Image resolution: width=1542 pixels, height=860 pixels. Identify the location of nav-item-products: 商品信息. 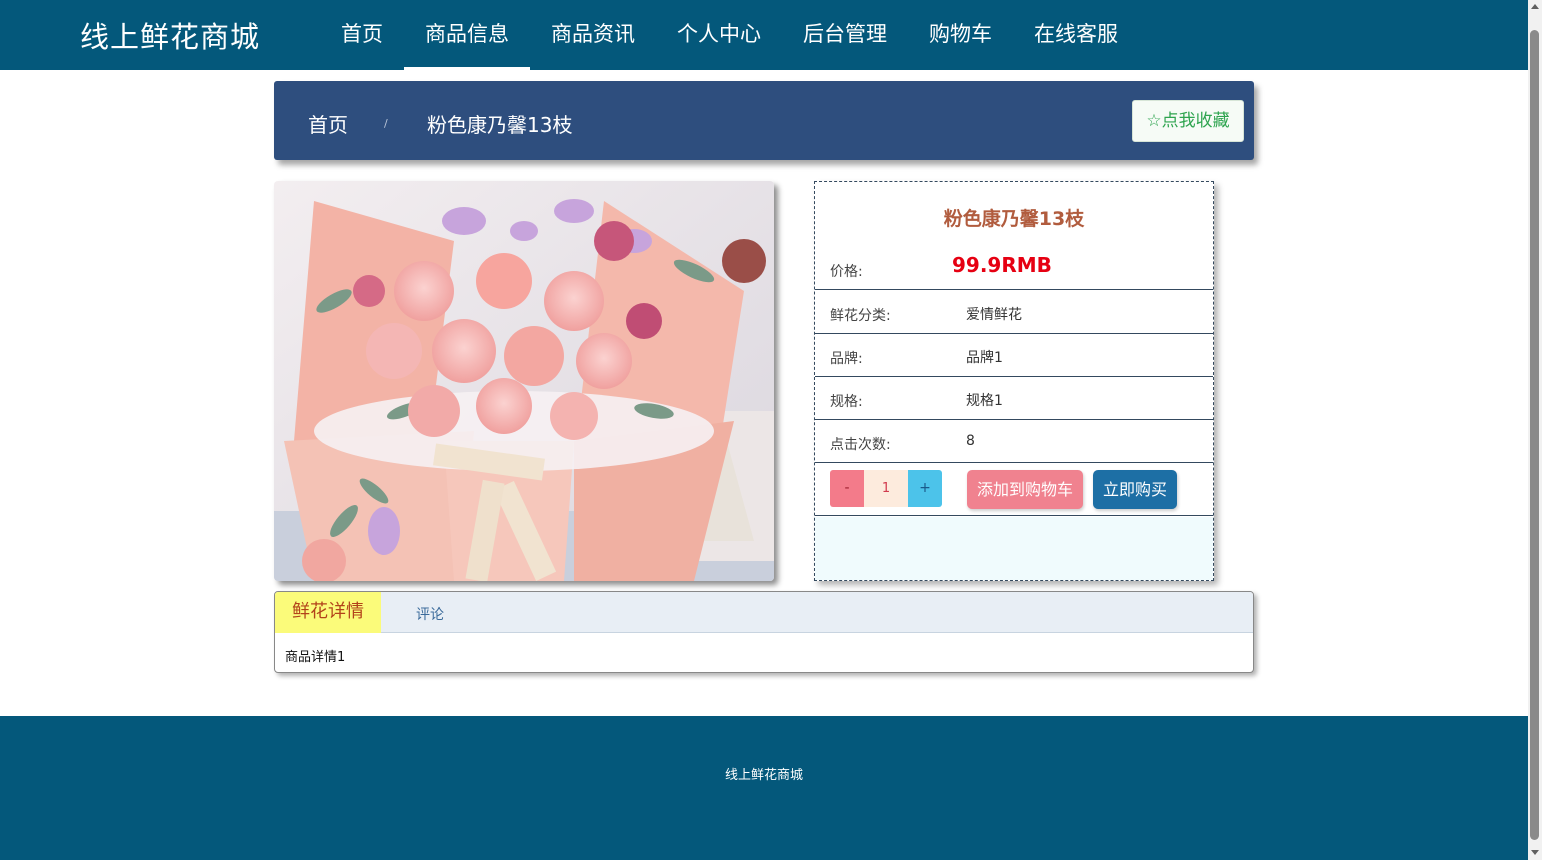
(467, 35).